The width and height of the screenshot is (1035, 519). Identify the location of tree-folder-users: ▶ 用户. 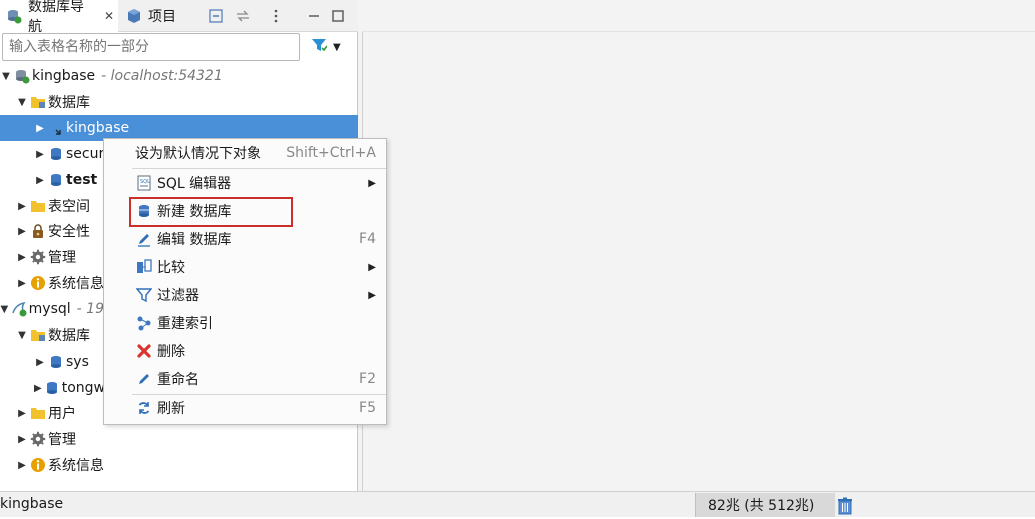
(60, 413).